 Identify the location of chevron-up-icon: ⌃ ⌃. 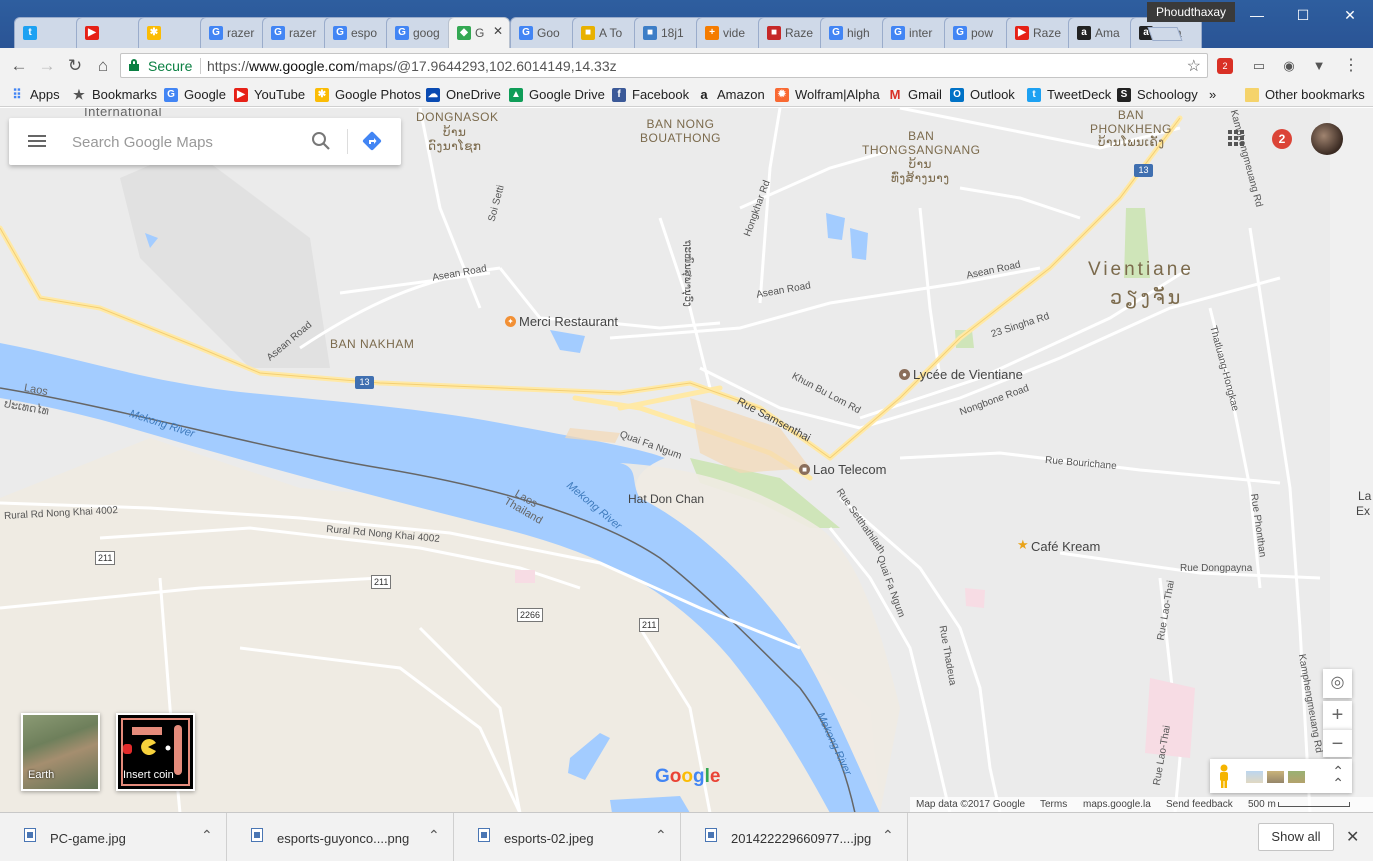
(1338, 777).